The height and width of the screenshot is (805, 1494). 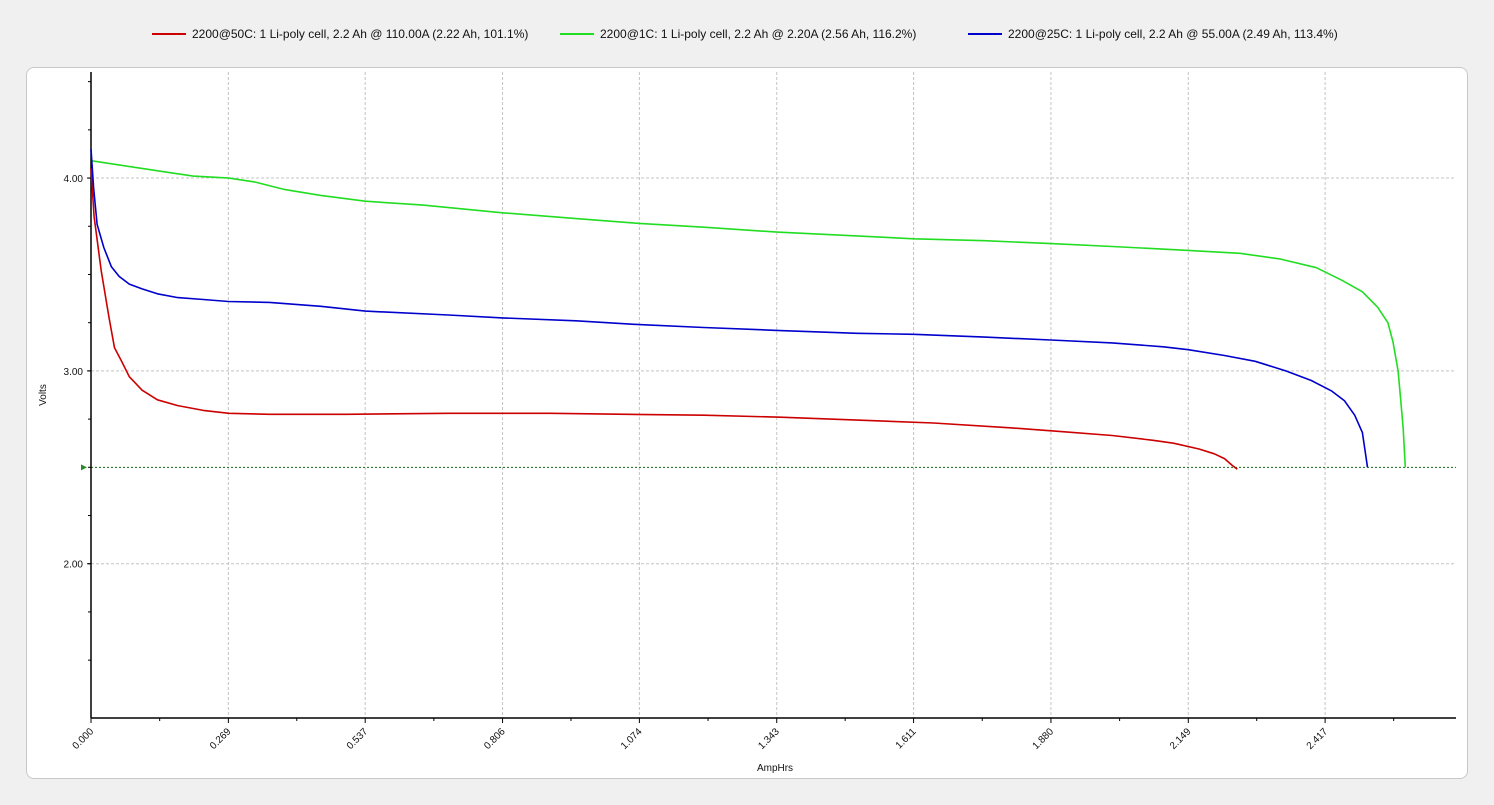 I want to click on x-tick-label: 0.000, so click(x=84, y=739).